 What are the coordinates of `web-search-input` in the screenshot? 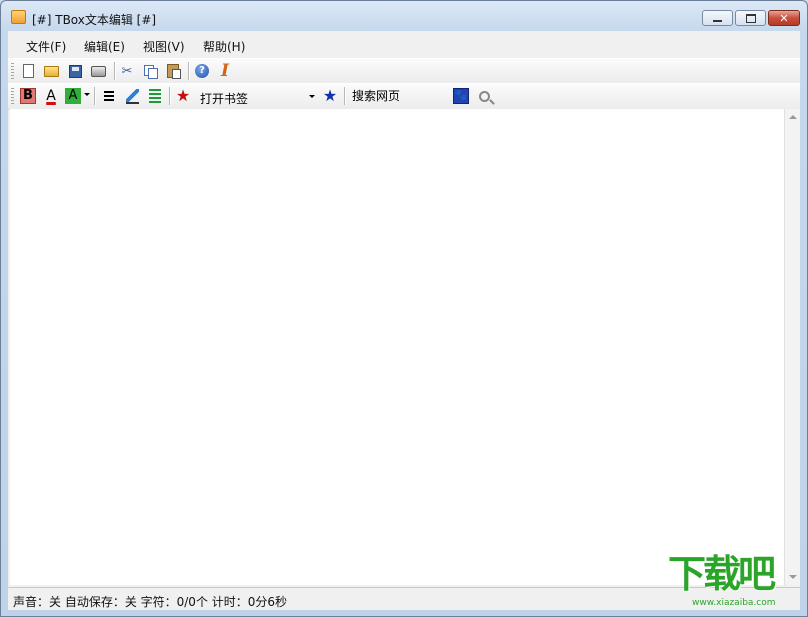 It's located at (399, 96).